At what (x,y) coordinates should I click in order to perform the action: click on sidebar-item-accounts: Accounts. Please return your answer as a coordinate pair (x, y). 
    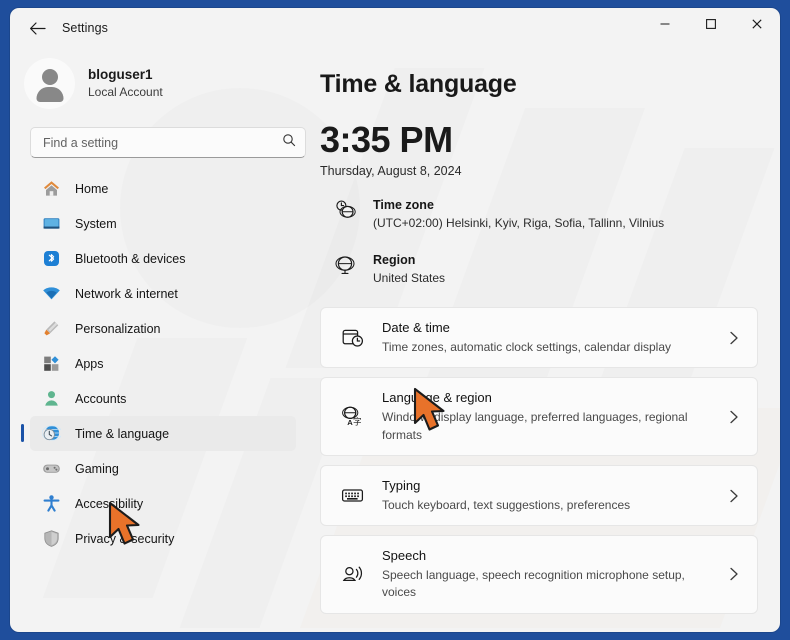
    Looking at the image, I should click on (163, 398).